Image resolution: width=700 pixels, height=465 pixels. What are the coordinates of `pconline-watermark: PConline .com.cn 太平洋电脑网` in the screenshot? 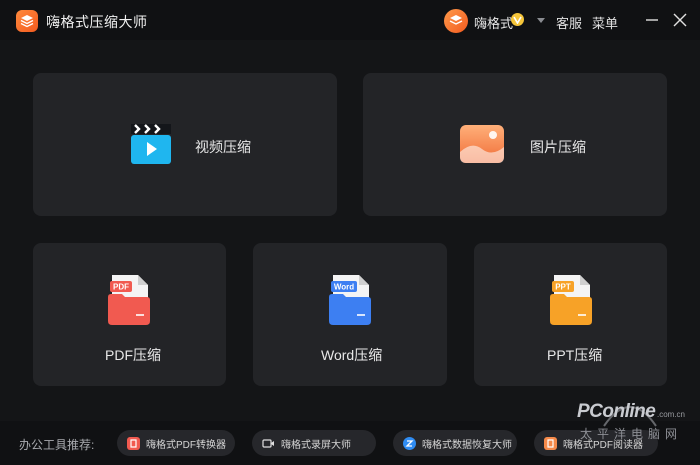 It's located at (630, 429).